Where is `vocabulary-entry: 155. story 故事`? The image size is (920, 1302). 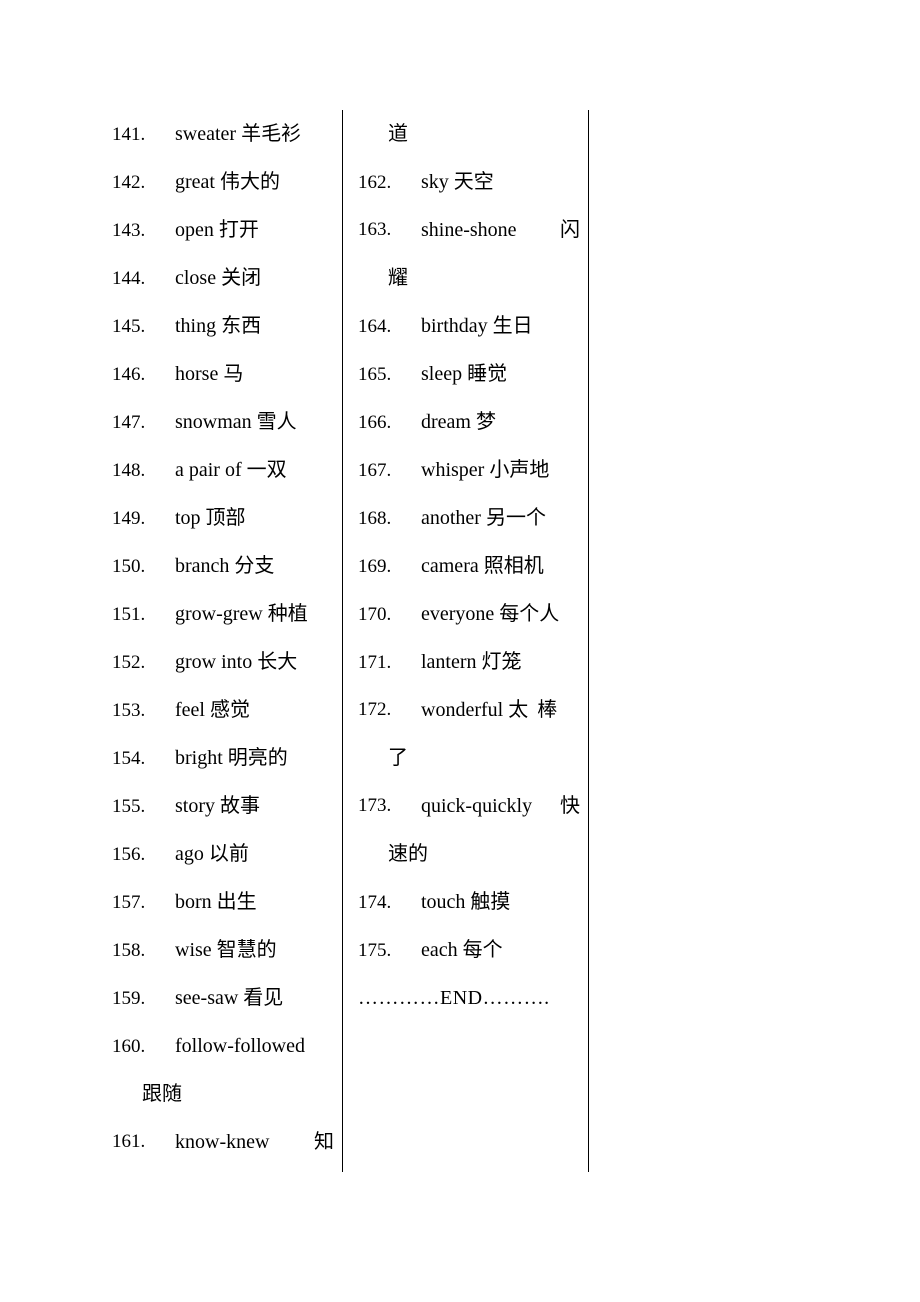
vocabulary-entry: 155. story 故事 is located at coordinates (223, 806).